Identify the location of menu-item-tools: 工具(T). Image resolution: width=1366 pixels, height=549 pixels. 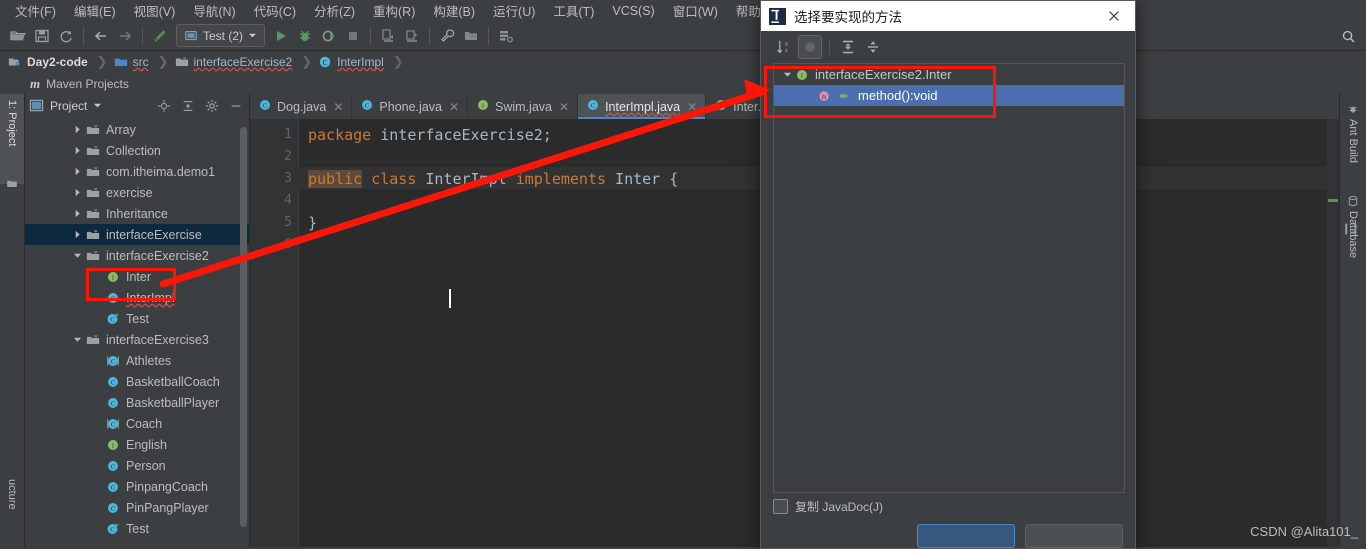
(573, 11).